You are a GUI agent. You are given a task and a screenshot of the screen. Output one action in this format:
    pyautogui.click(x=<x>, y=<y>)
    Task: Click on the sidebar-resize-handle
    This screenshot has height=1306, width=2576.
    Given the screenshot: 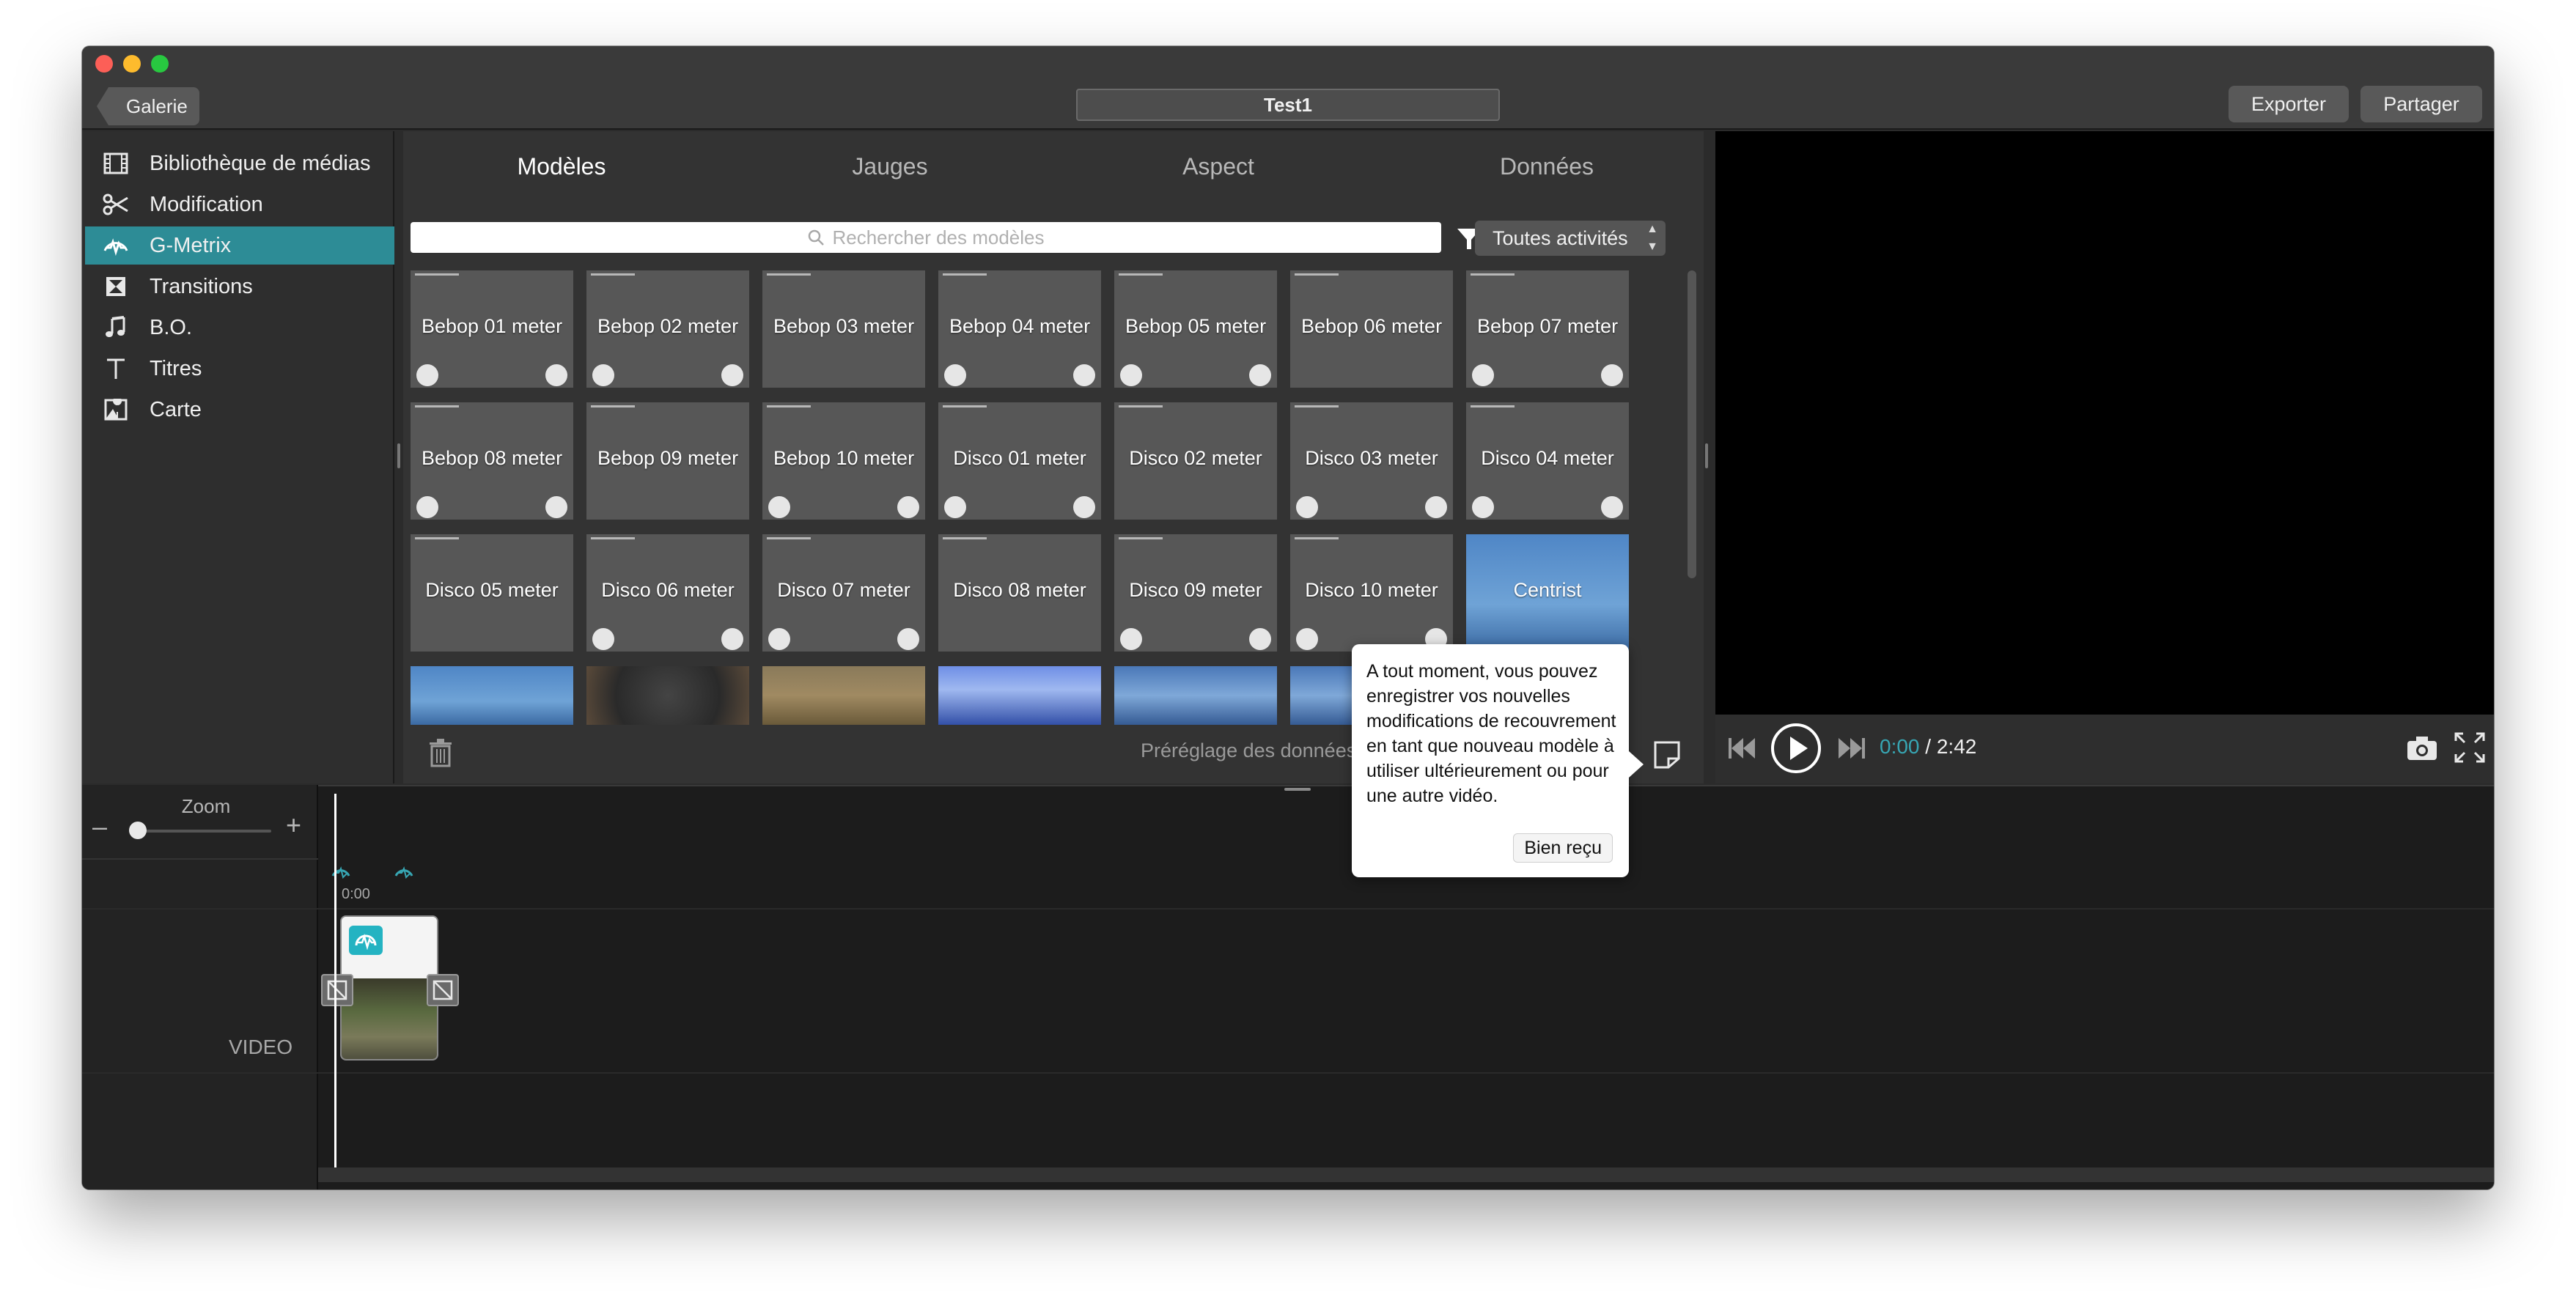 What is the action you would take?
    pyautogui.click(x=398, y=456)
    